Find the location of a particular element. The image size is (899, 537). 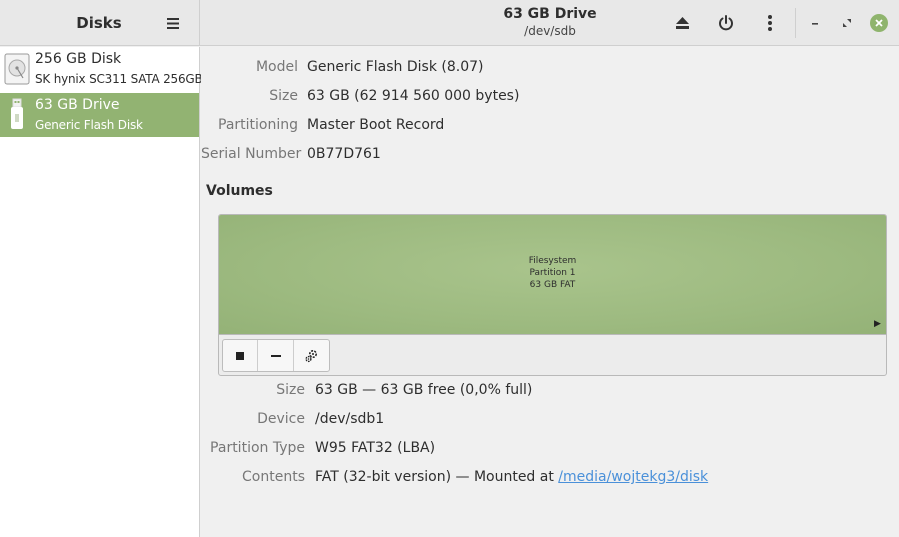

minus-icon is located at coordinates (275, 355).